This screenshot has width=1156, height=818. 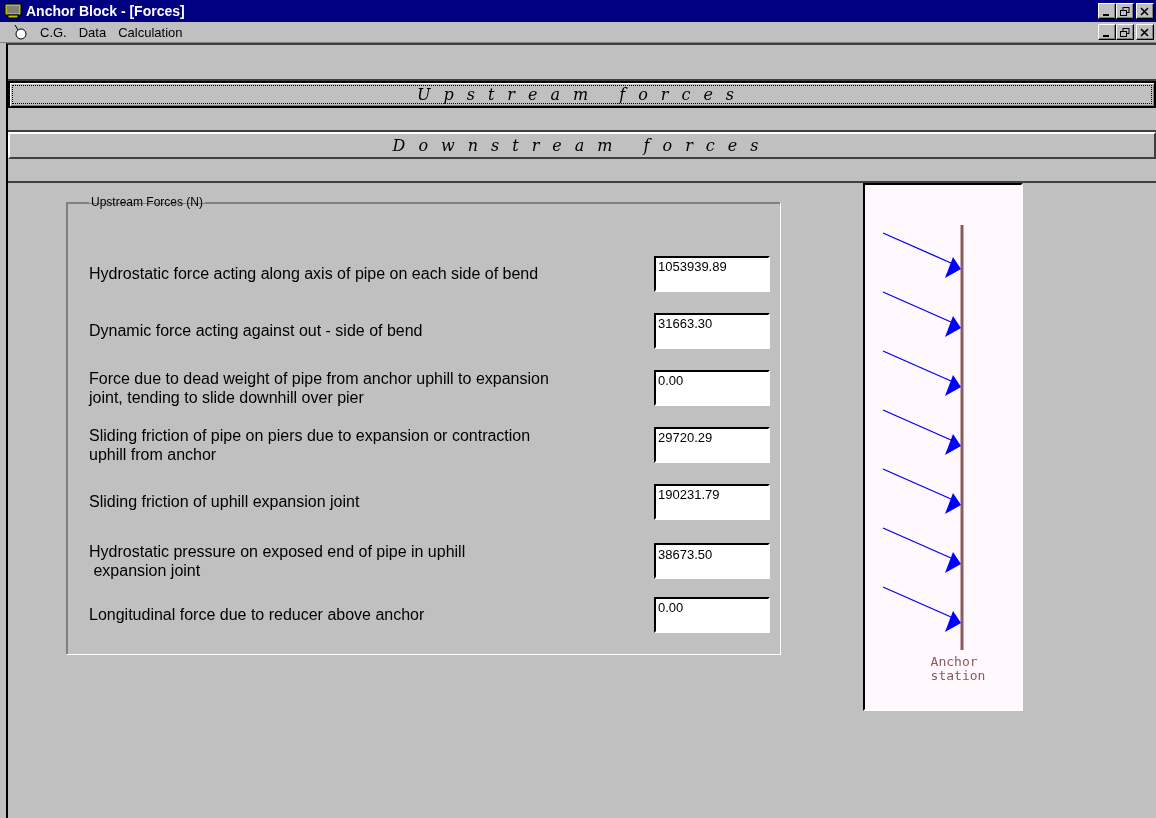 What do you see at coordinates (20, 32) in the screenshot?
I see `mouse-icon` at bounding box center [20, 32].